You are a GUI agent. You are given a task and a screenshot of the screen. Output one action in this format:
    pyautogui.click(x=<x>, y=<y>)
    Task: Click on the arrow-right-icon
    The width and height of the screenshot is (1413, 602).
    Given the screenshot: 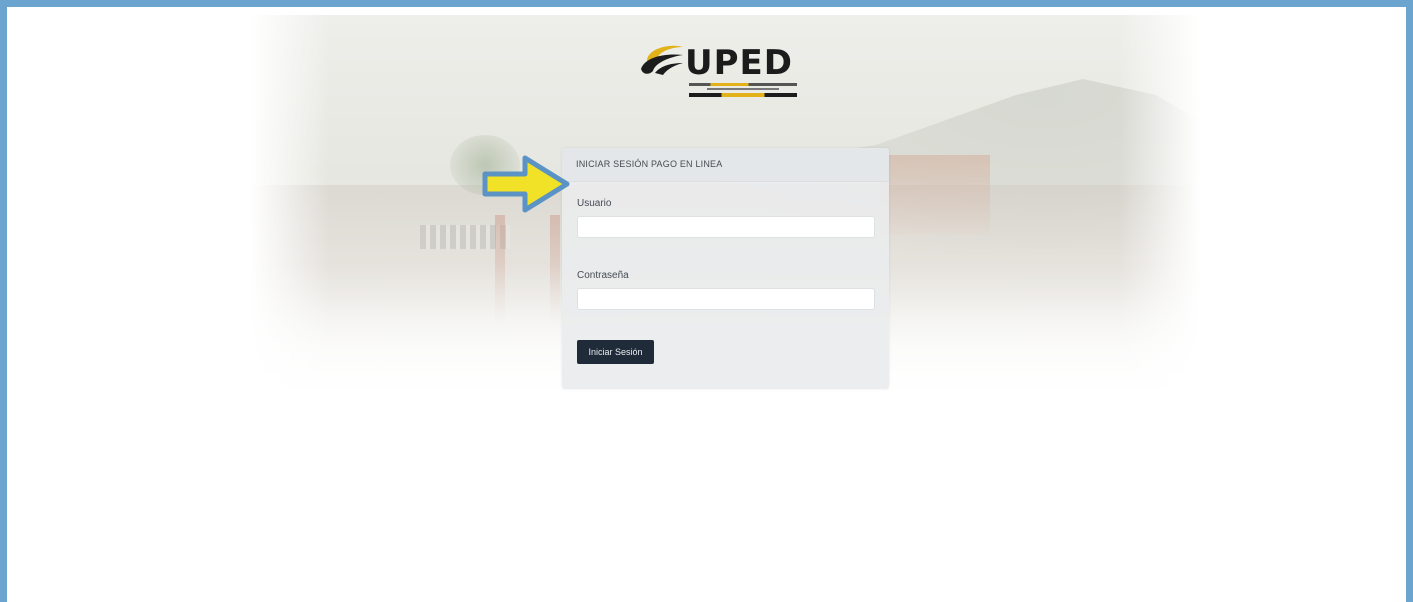 What is the action you would take?
    pyautogui.click(x=526, y=184)
    